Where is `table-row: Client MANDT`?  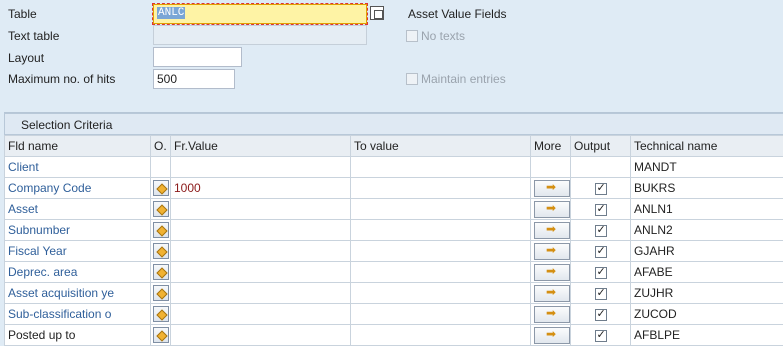
table-row: Client MANDT is located at coordinates (393, 167).